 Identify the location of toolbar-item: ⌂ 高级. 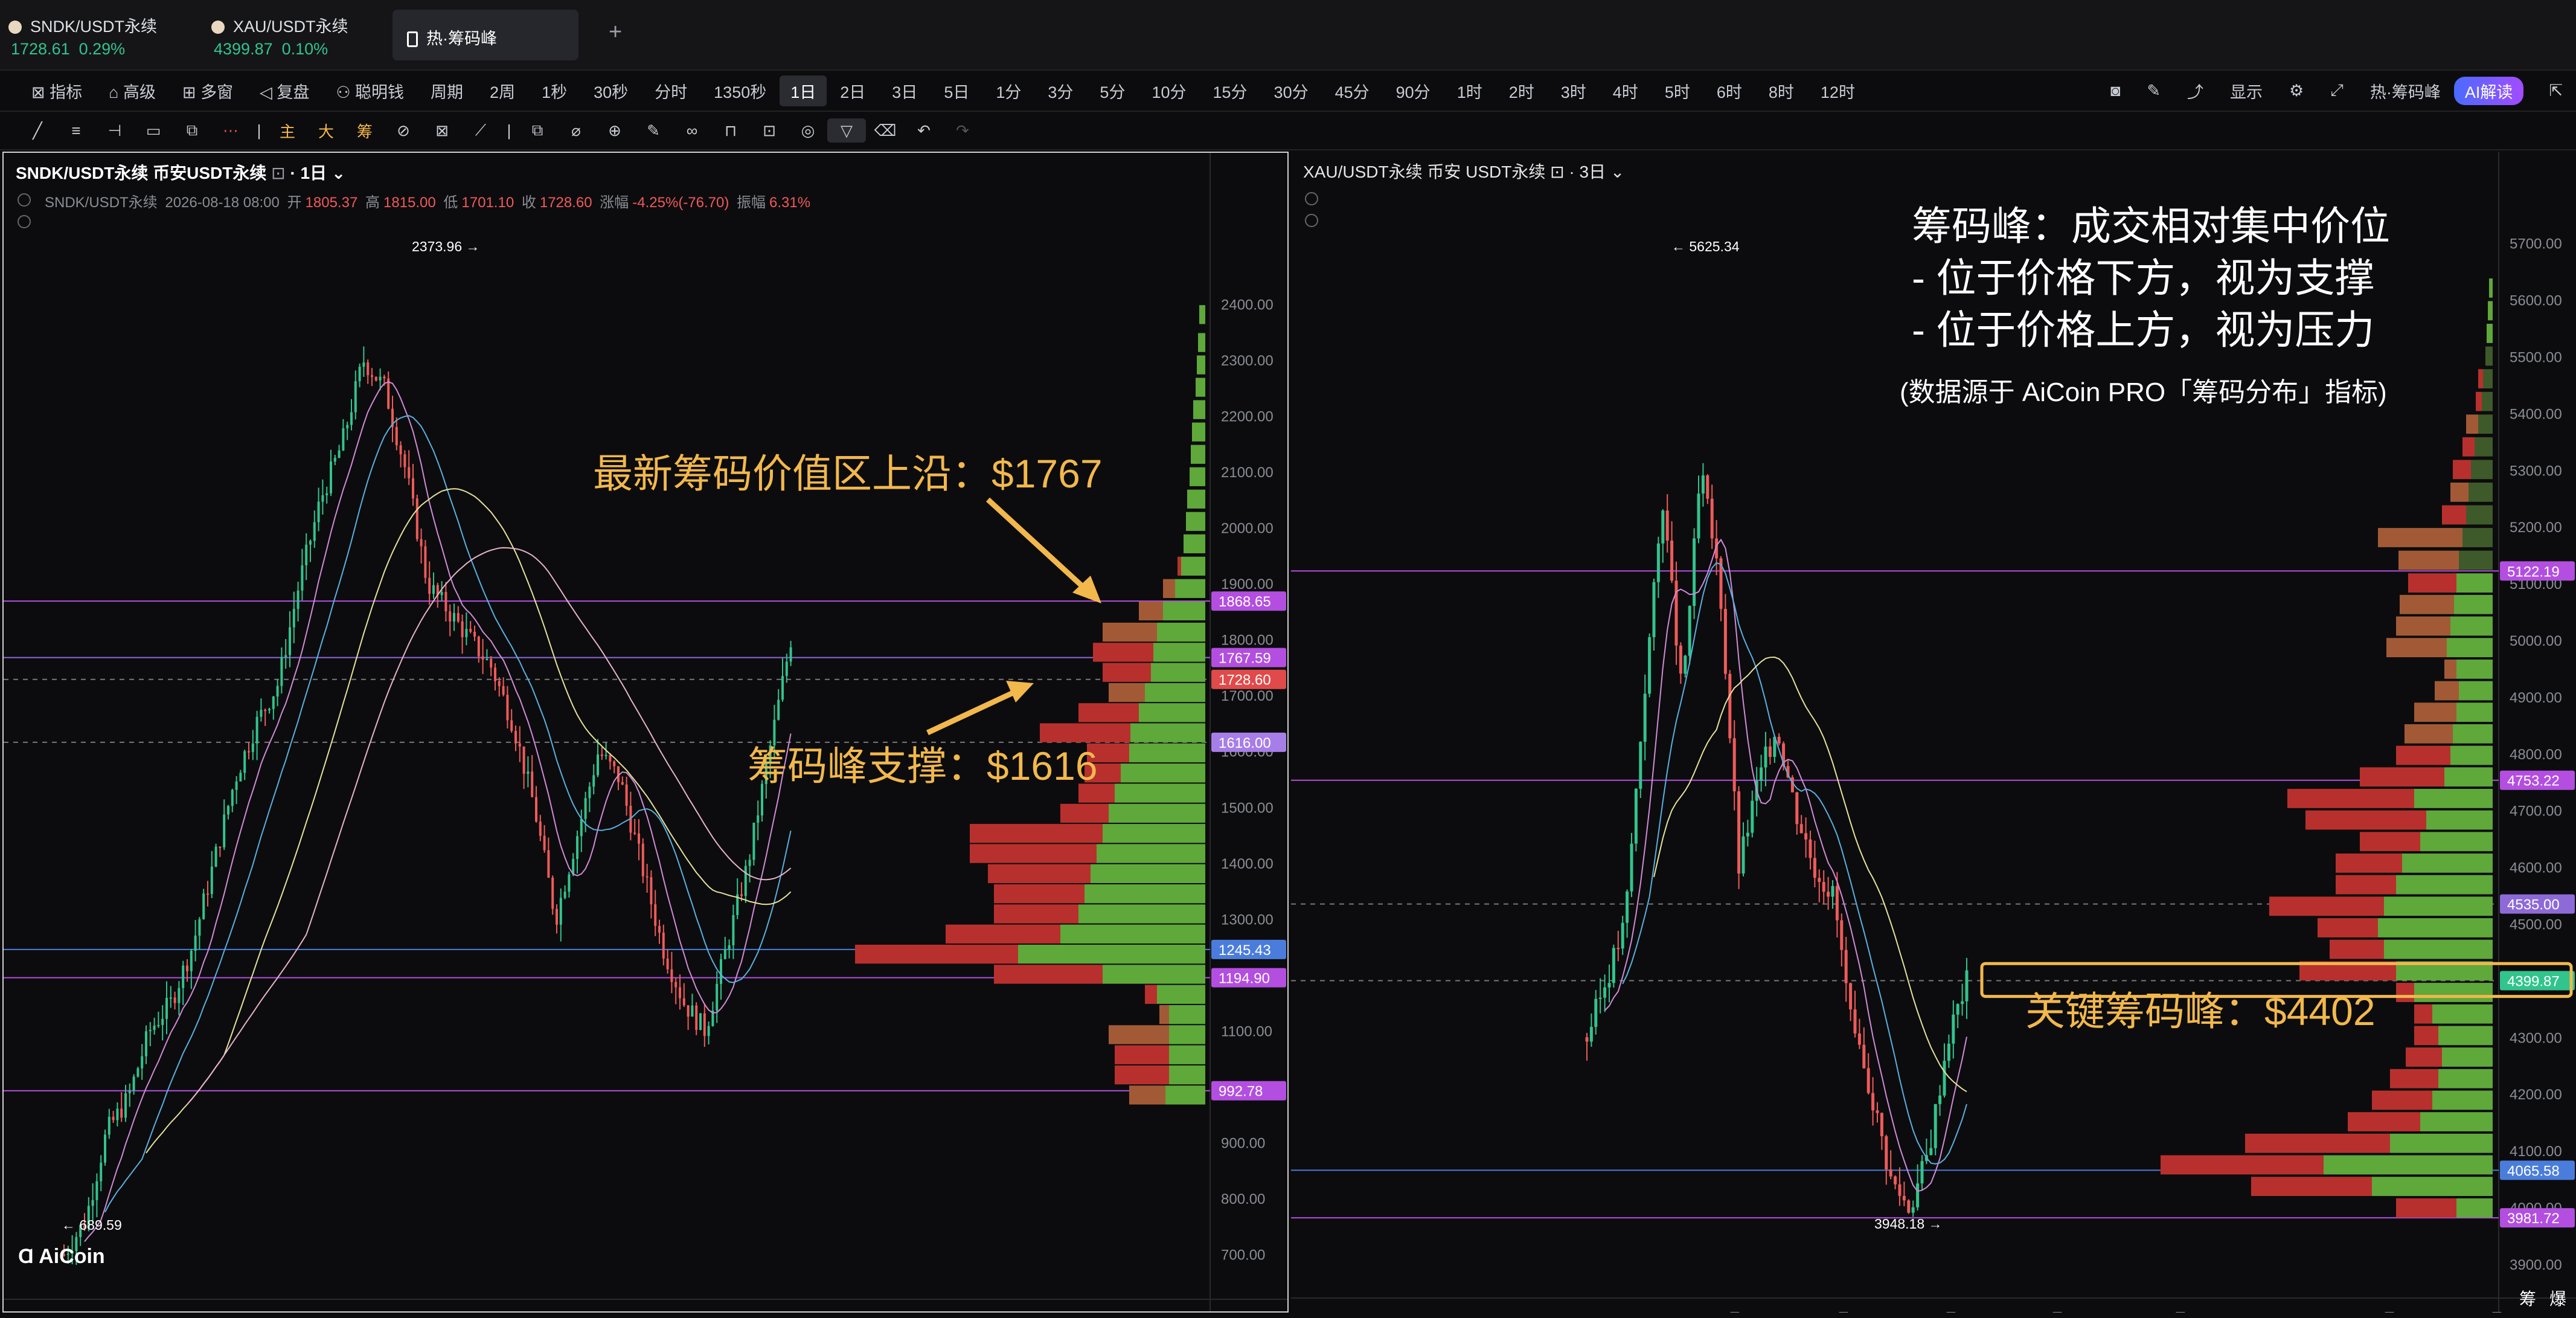
(132, 91).